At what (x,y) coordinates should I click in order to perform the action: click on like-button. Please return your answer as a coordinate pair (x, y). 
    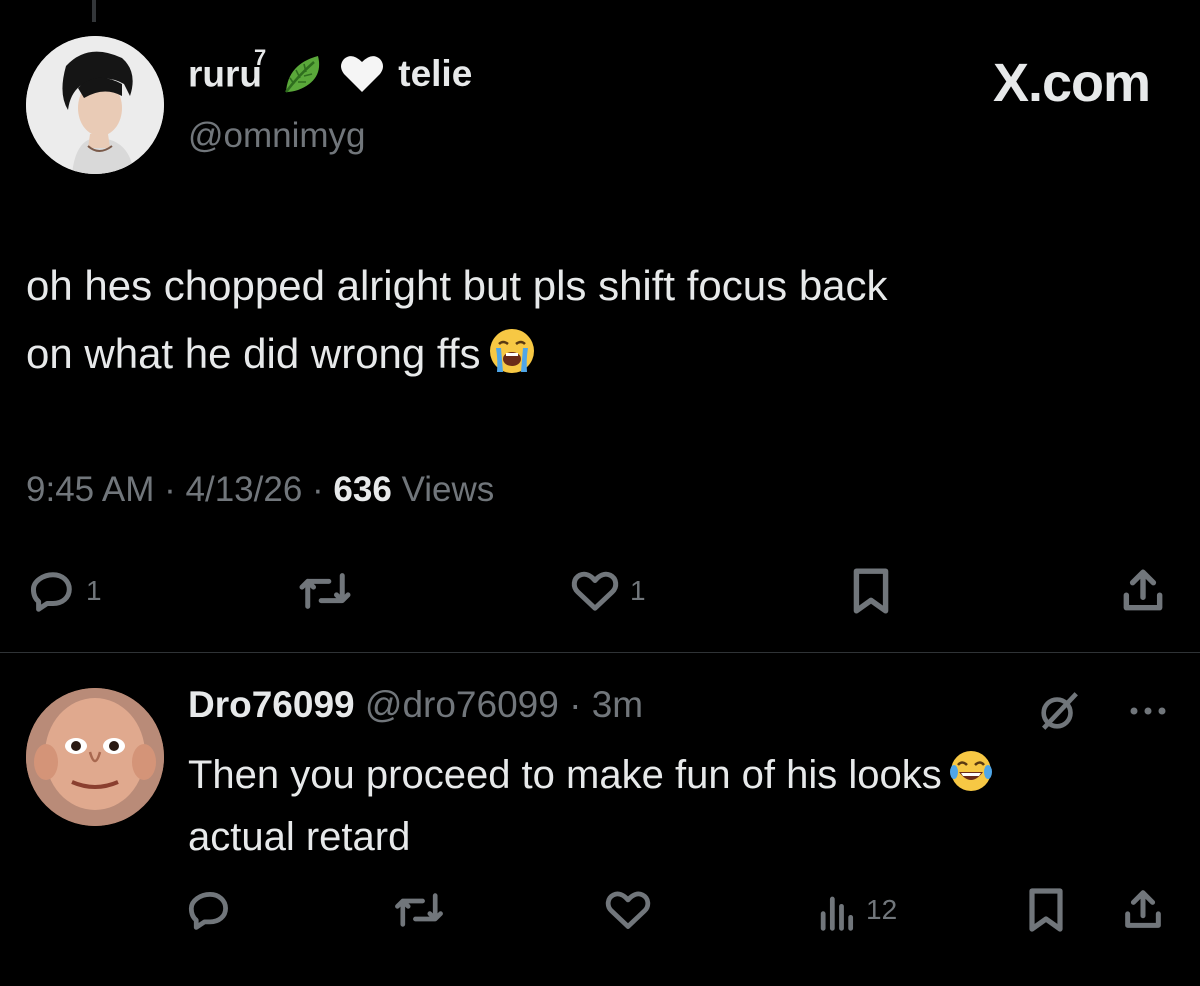
    Looking at the image, I should click on (628, 910).